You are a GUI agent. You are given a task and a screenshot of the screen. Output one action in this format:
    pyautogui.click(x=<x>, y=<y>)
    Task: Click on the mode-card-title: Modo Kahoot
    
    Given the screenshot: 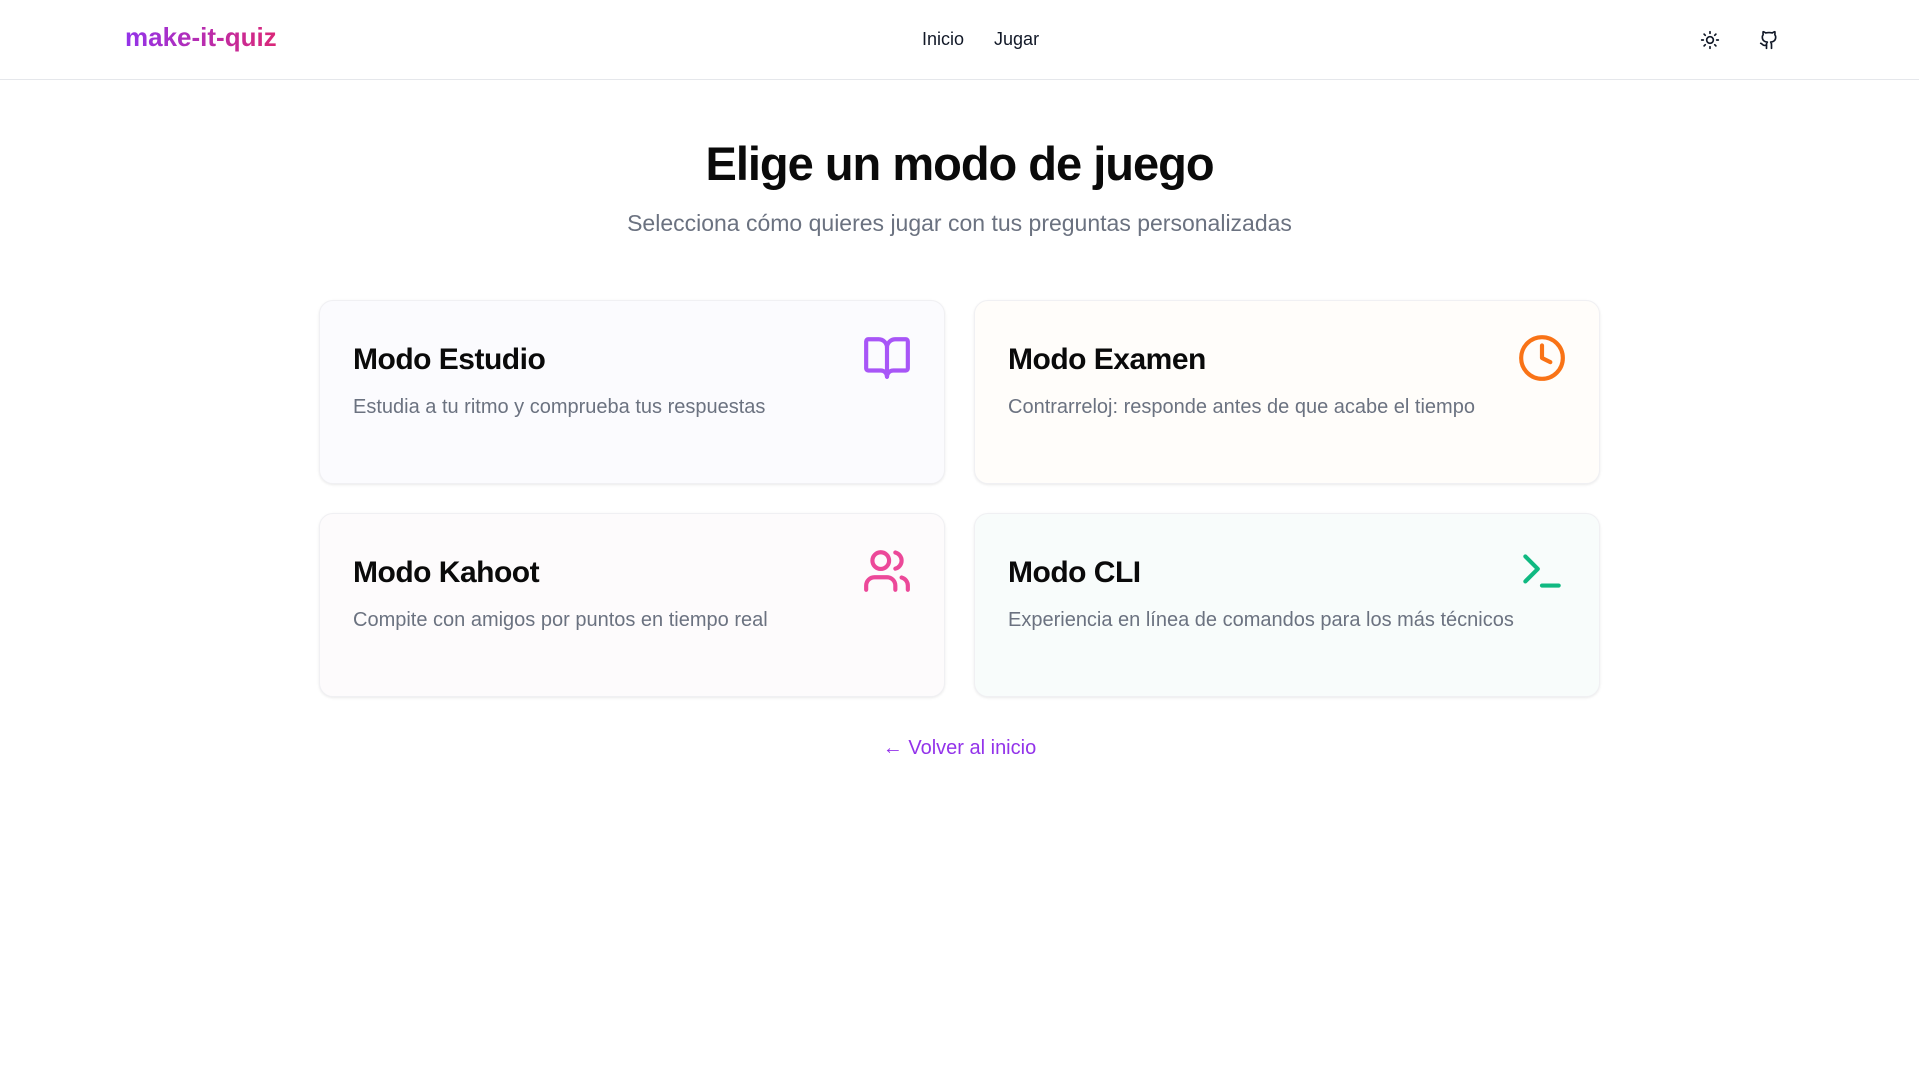 What is the action you would take?
    pyautogui.click(x=446, y=572)
    